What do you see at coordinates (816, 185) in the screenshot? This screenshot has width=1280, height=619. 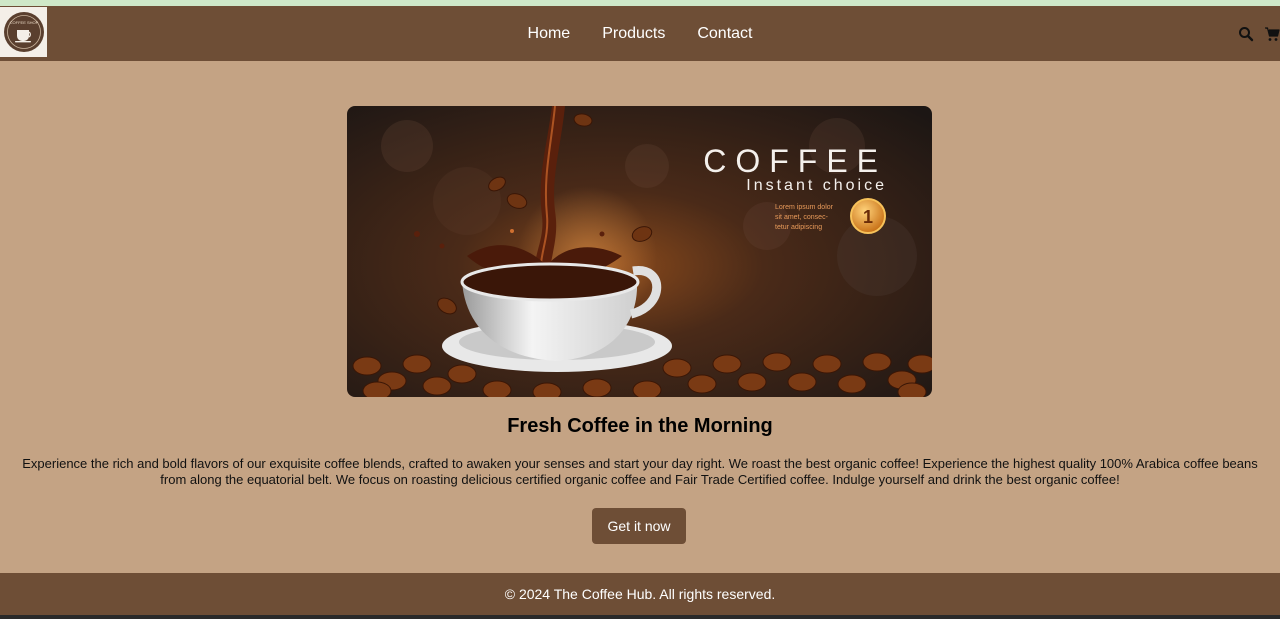 I see `hero-subtitle: Instant choice` at bounding box center [816, 185].